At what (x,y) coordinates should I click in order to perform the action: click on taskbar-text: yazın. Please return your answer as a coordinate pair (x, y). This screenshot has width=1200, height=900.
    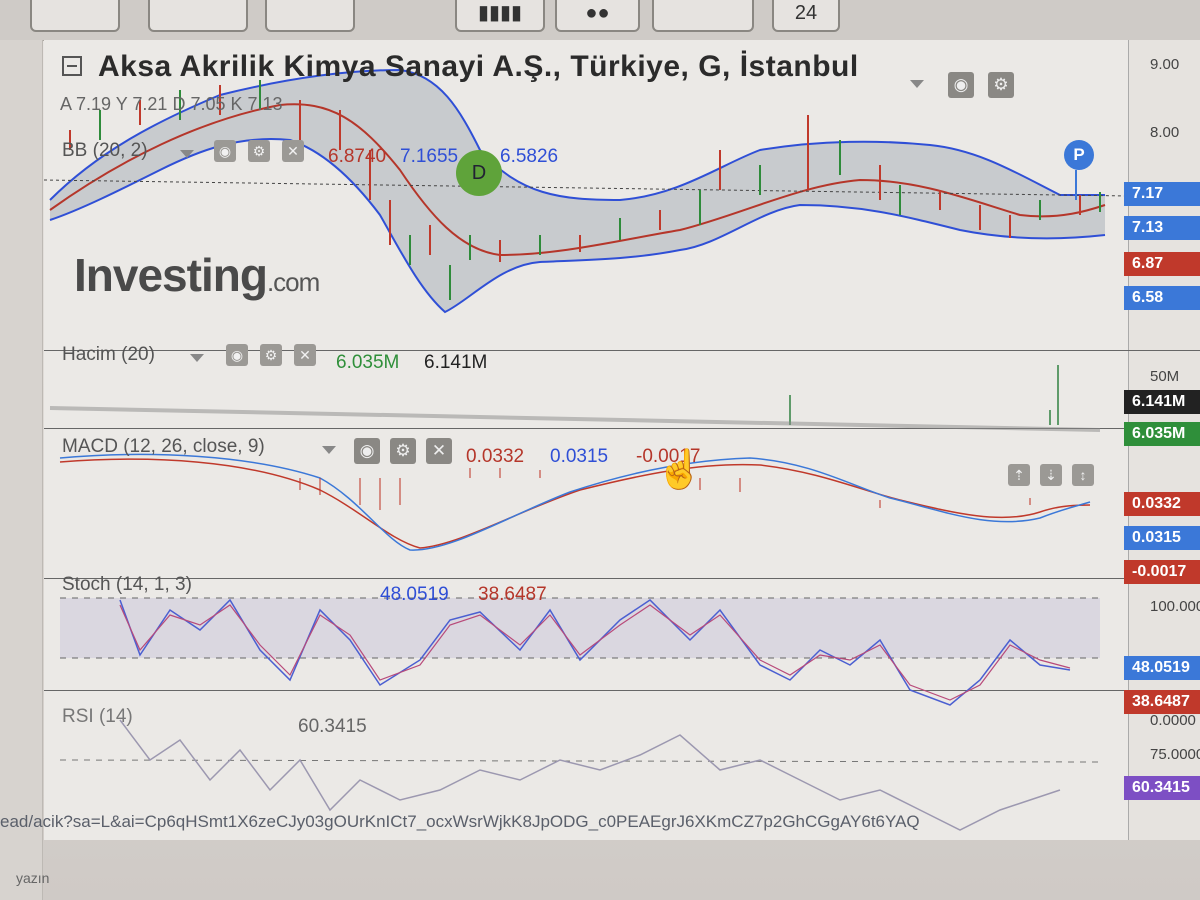
    Looking at the image, I should click on (33, 878).